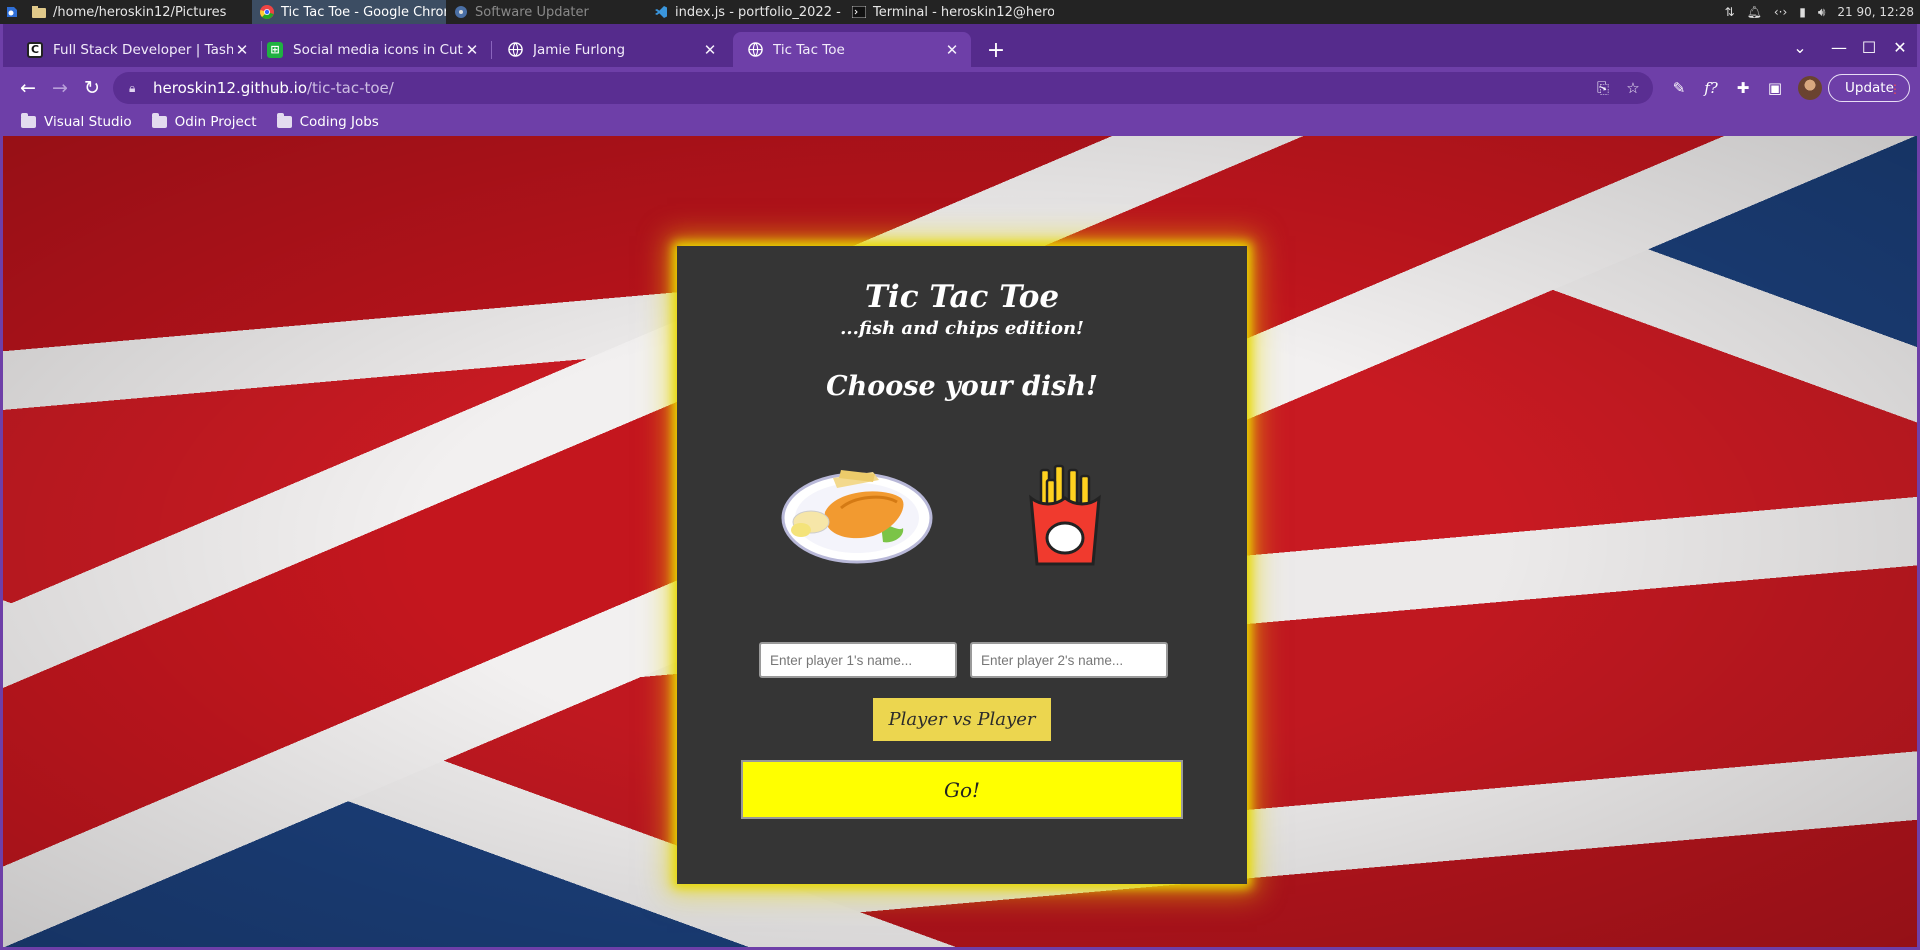 The image size is (1920, 950). What do you see at coordinates (661, 12) in the screenshot?
I see `vscode-icon` at bounding box center [661, 12].